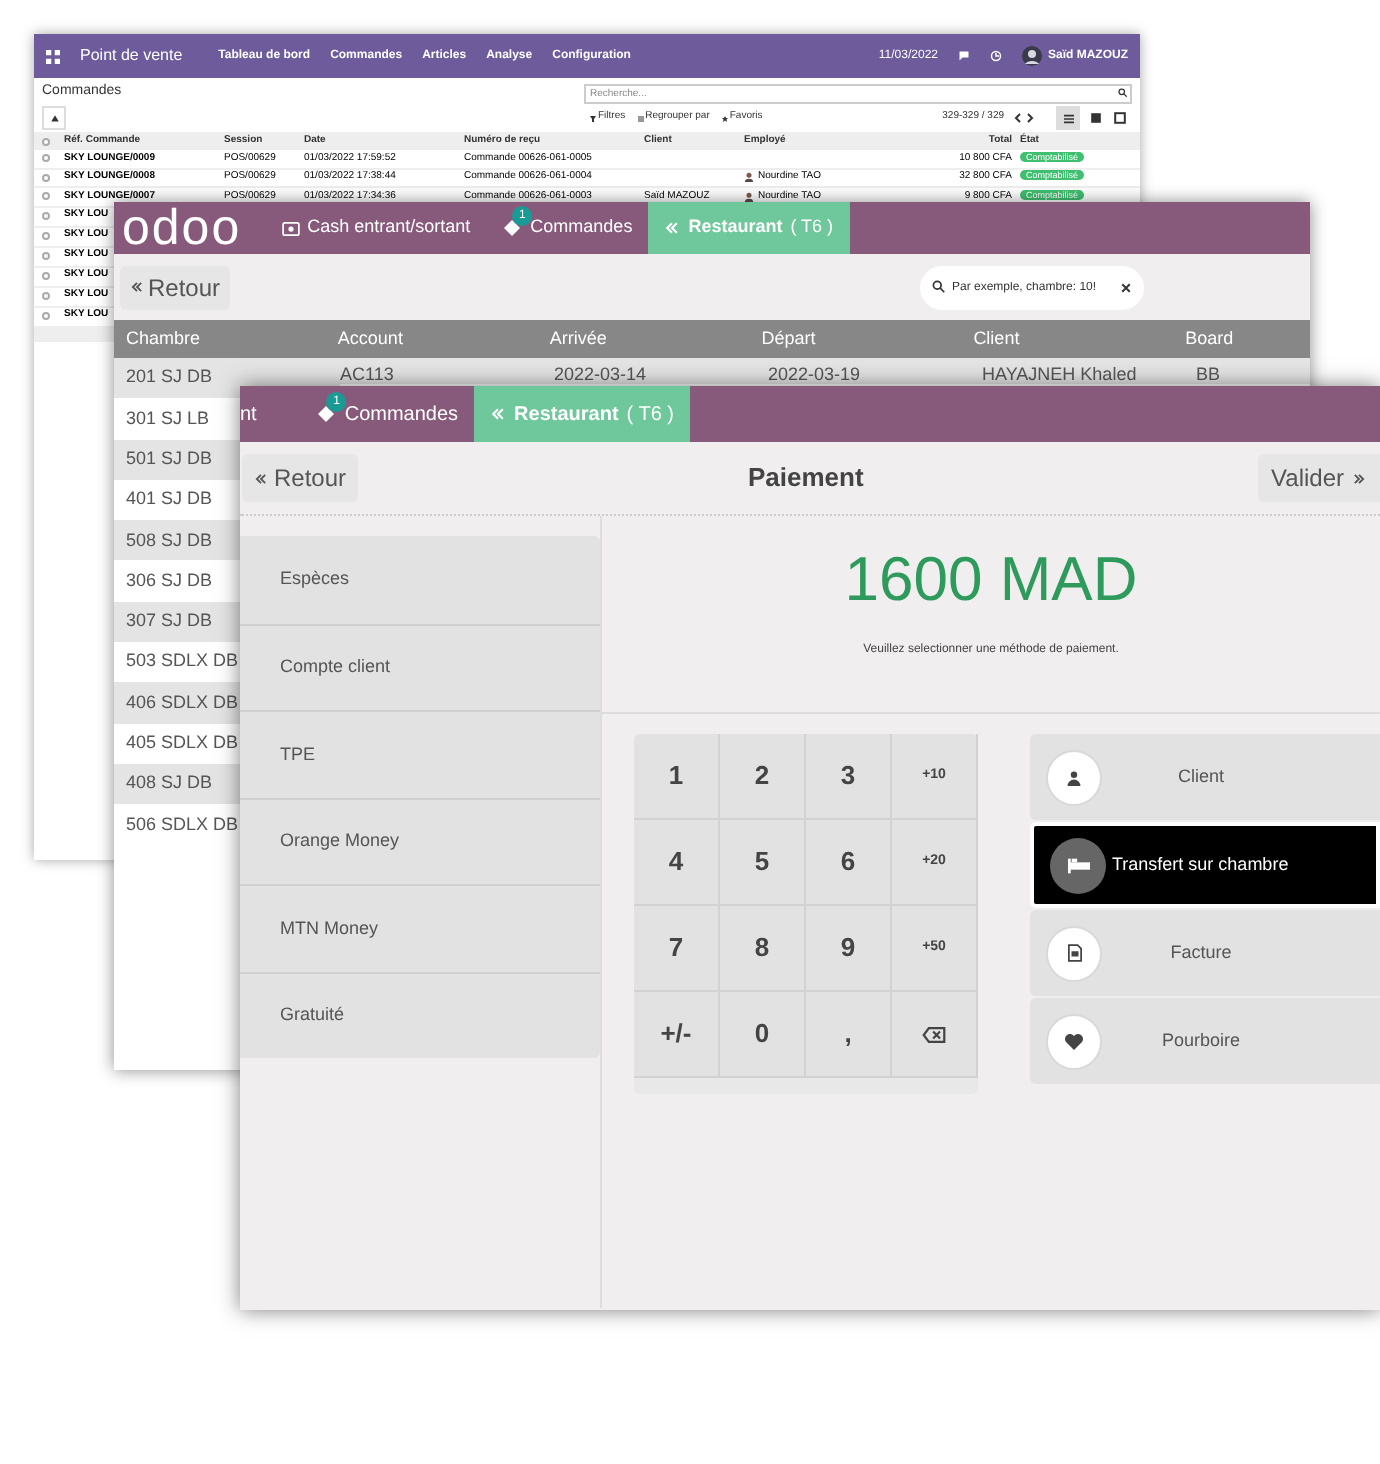 Image resolution: width=1380 pixels, height=1464 pixels. I want to click on keypad-key: 3, so click(849, 777).